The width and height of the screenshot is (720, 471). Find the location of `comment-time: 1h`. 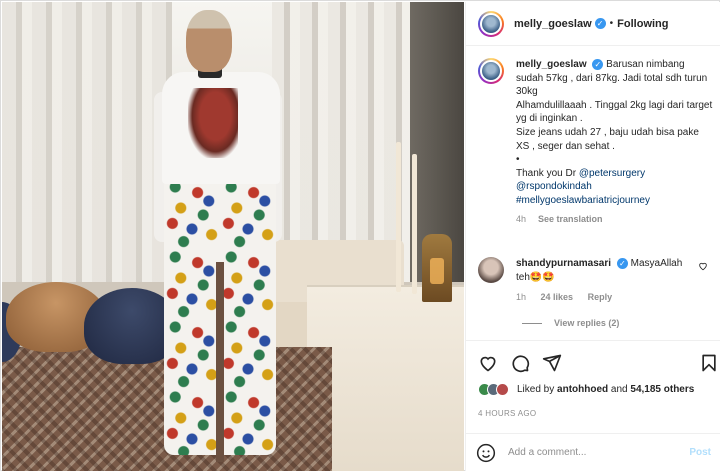

comment-time: 1h is located at coordinates (521, 297).